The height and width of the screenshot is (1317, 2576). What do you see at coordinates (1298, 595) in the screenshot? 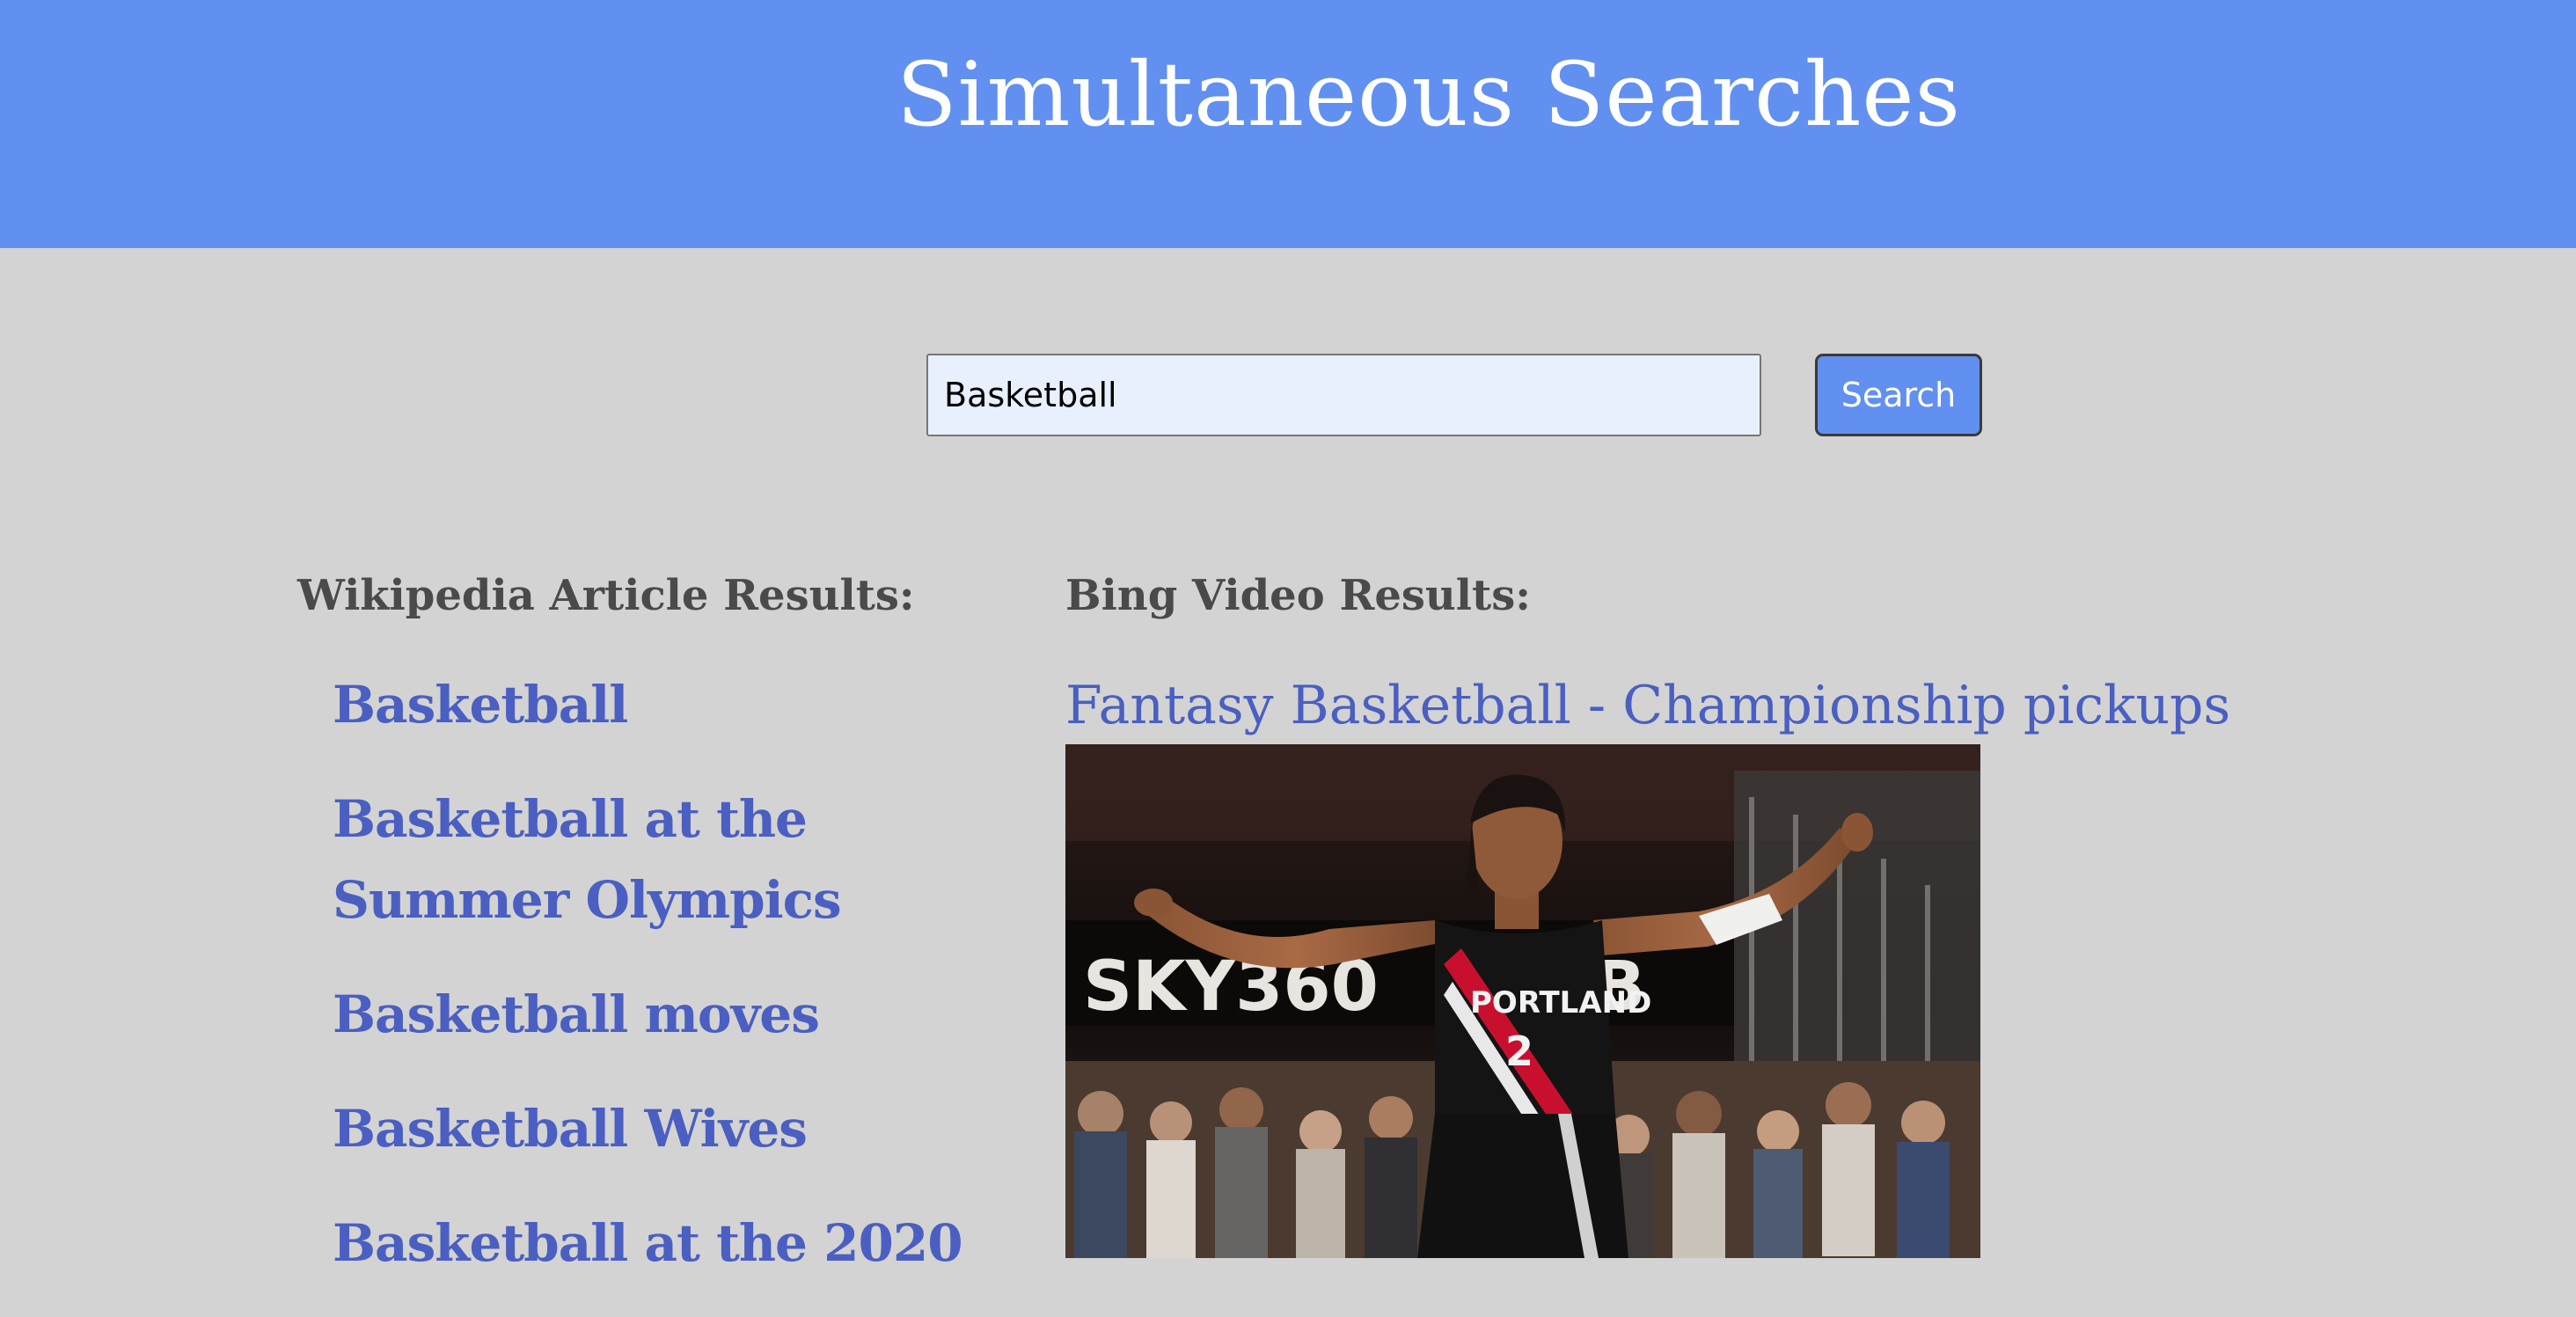
I see `bing-video-results-heading: Bing Video Results:` at bounding box center [1298, 595].